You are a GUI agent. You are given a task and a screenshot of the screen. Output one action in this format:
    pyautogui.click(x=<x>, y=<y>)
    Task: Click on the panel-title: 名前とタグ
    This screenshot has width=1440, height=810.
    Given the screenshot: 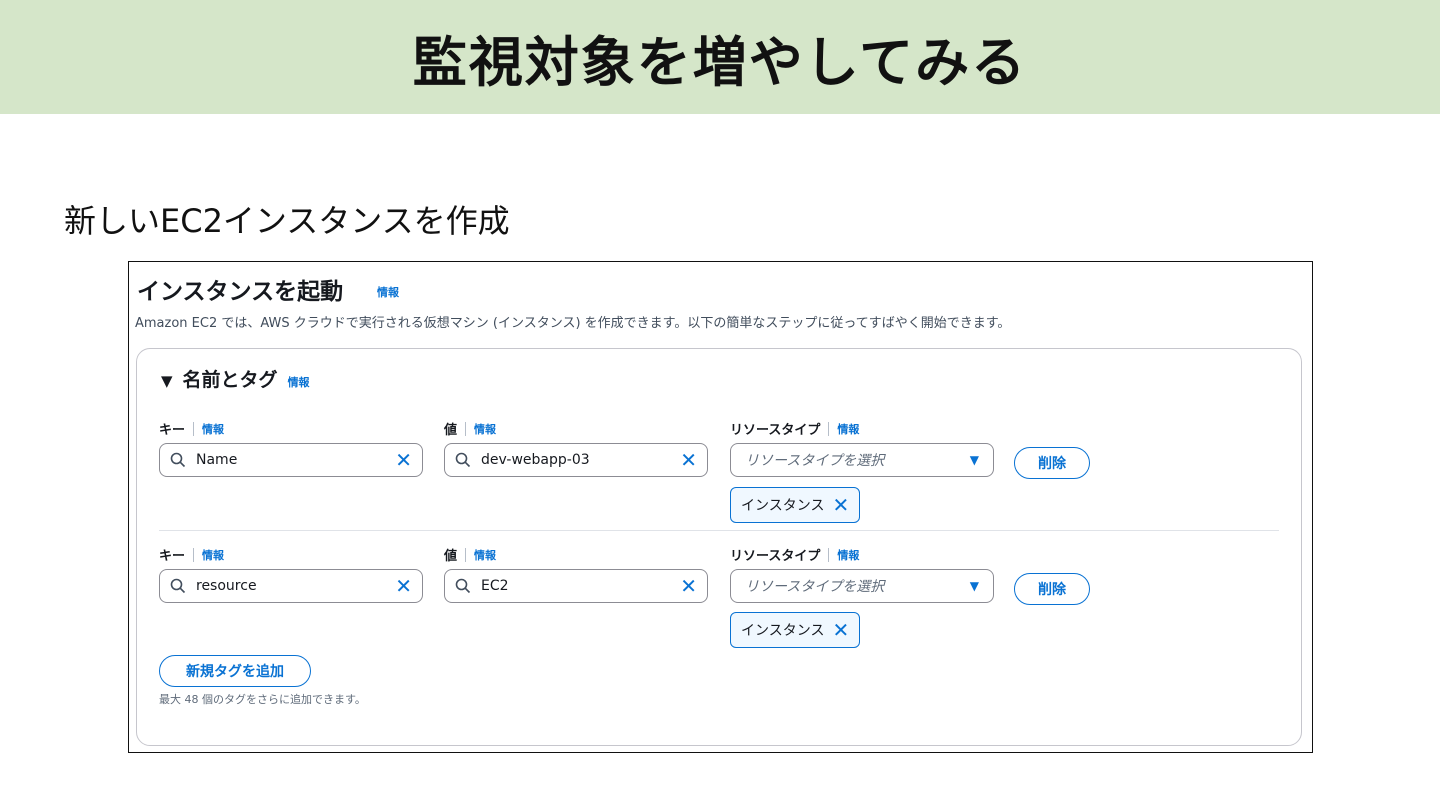 What is the action you would take?
    pyautogui.click(x=230, y=380)
    